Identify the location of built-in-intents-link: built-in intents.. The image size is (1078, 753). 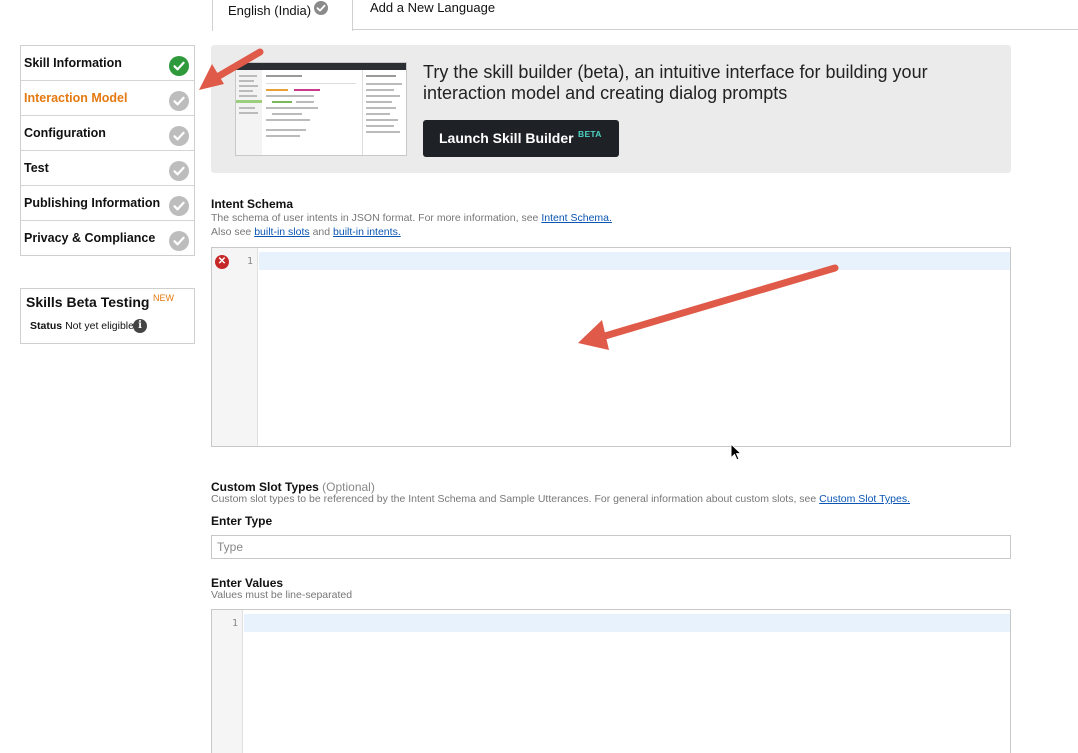
(367, 232).